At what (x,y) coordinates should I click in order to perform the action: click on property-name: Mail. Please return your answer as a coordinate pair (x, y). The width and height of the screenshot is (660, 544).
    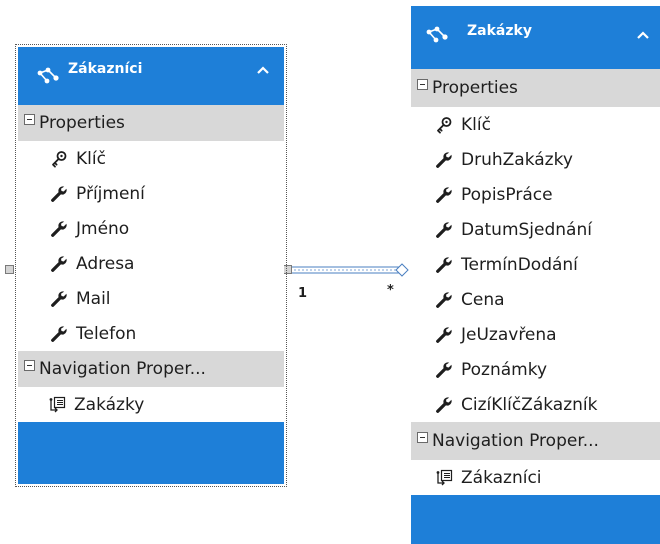
    Looking at the image, I should click on (93, 298).